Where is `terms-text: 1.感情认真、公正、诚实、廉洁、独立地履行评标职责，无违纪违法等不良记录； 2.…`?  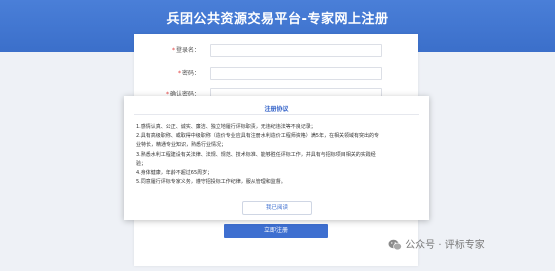
terms-text: 1.感情认真、公正、诚实、廉洁、独立地履行评标职责，无违纪违法等不良记录； 2.… is located at coordinates (278, 155).